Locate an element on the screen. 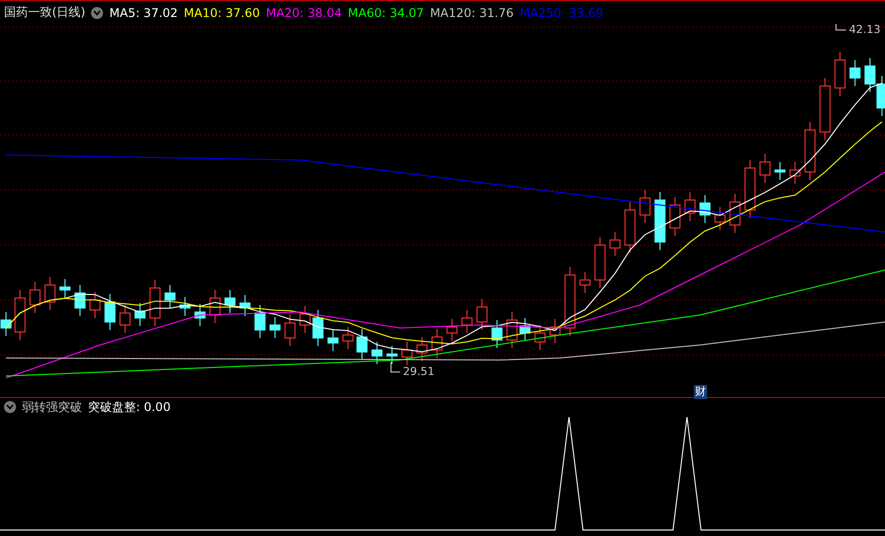 The width and height of the screenshot is (885, 536). indicator-reading: 突破盘整: 0.00 is located at coordinates (129, 407).